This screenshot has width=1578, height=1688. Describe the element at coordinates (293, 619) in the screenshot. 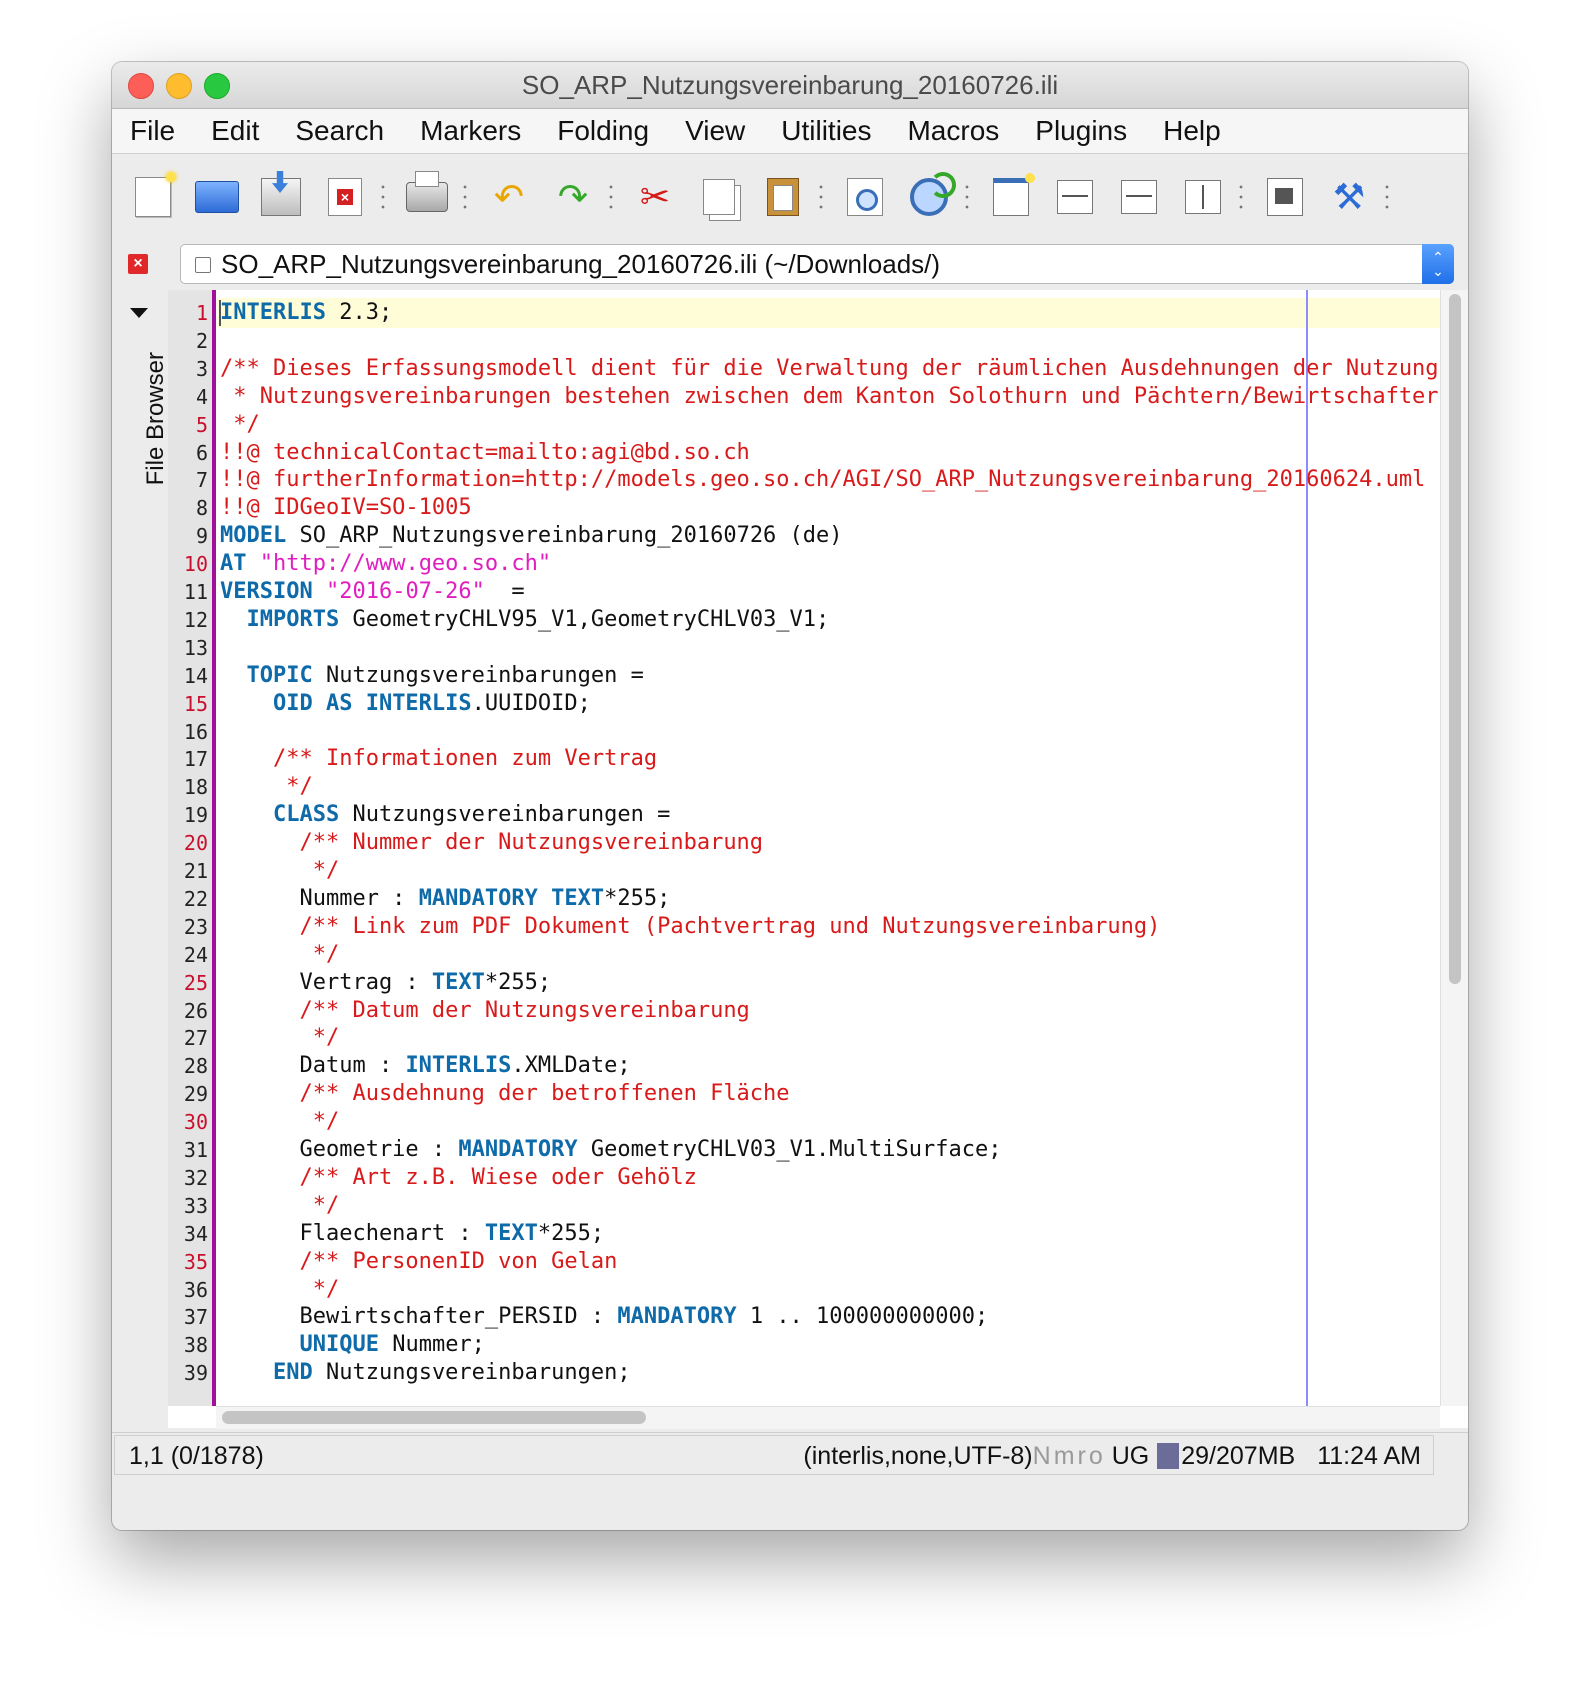

I see `keyword-token: IMPORTS` at that location.